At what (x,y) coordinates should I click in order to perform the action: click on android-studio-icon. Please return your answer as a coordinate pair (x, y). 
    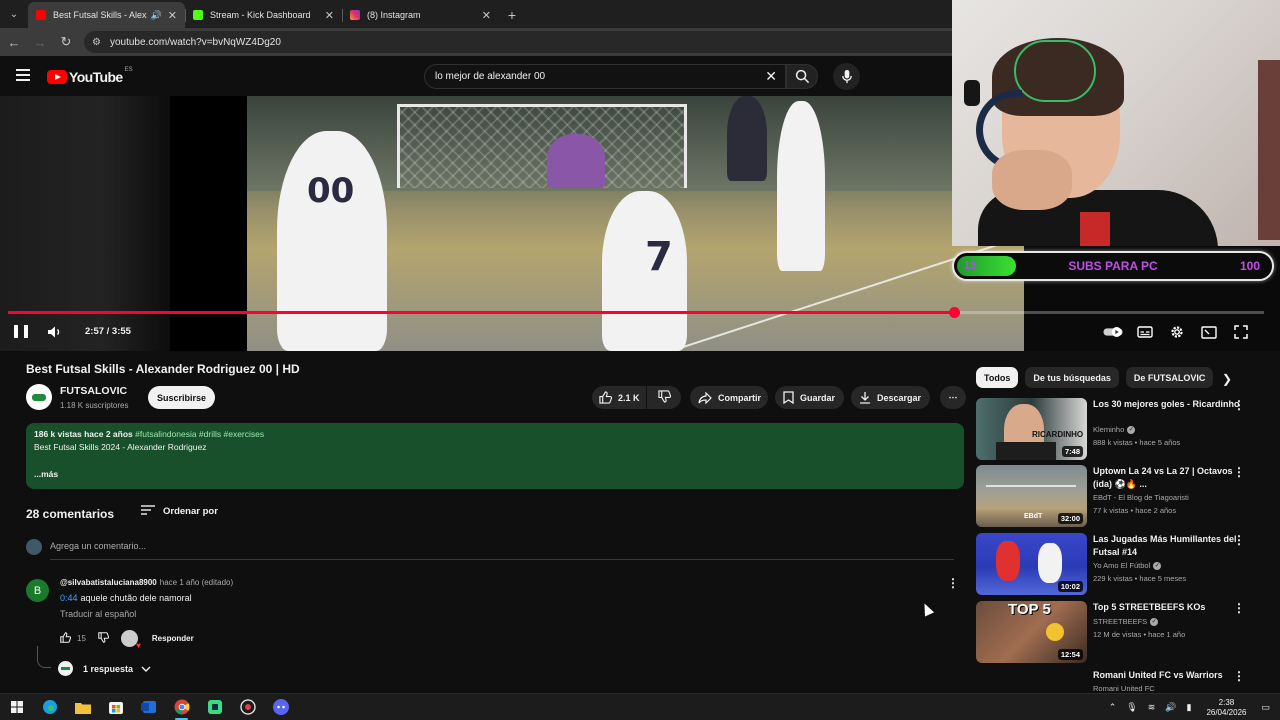
    Looking at the image, I should click on (214, 707).